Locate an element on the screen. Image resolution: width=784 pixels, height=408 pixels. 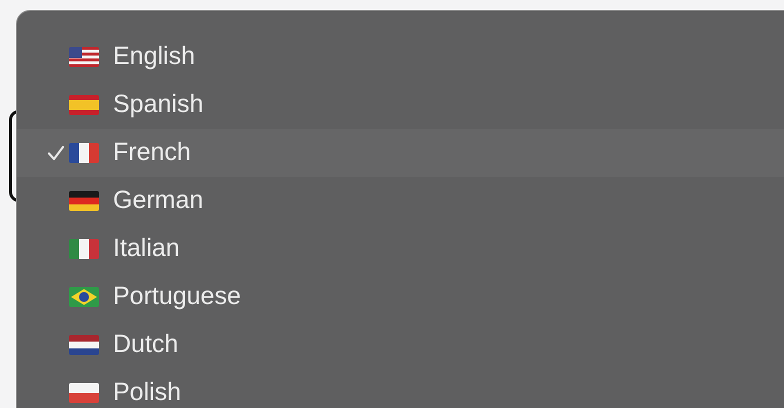
menu-item: English is located at coordinates (400, 57).